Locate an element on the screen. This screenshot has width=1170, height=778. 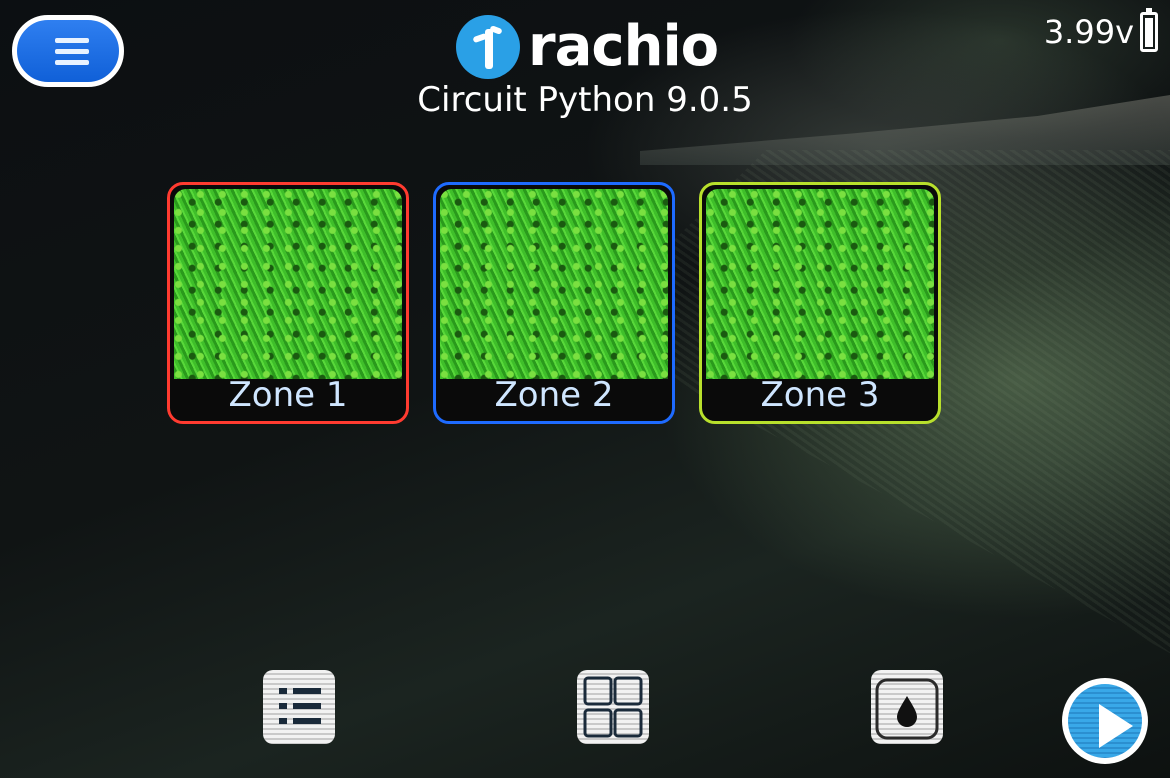
rachio-logo-icon is located at coordinates (488, 47).